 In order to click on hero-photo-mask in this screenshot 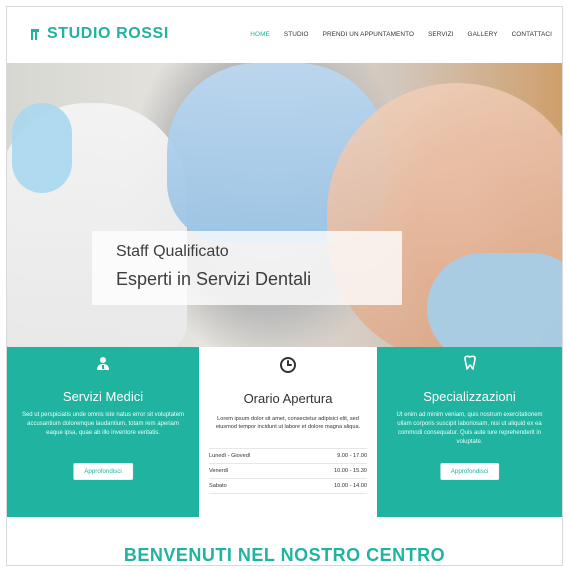, I will do `click(42, 148)`.